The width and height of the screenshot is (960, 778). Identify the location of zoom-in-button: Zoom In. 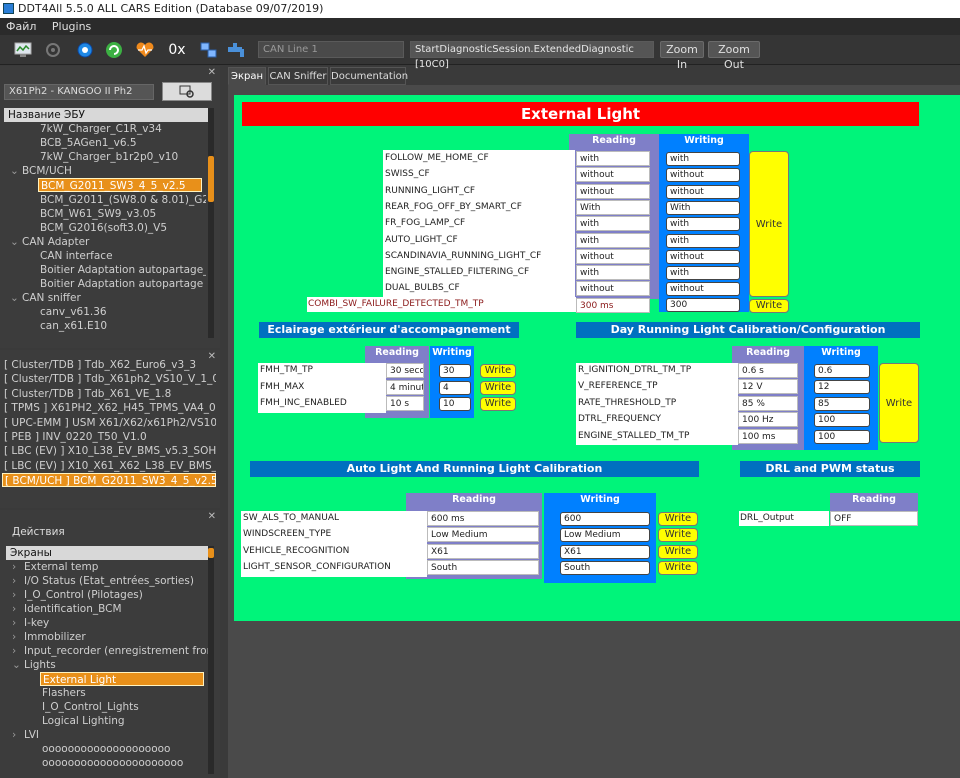
(682, 56).